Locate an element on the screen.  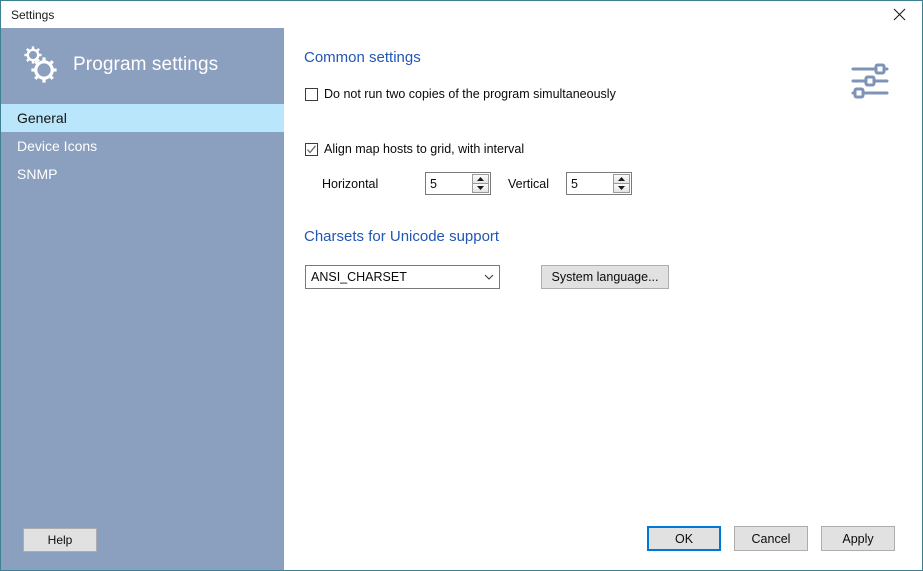
sidebar-item-label: Device Icons is located at coordinates (57, 146).